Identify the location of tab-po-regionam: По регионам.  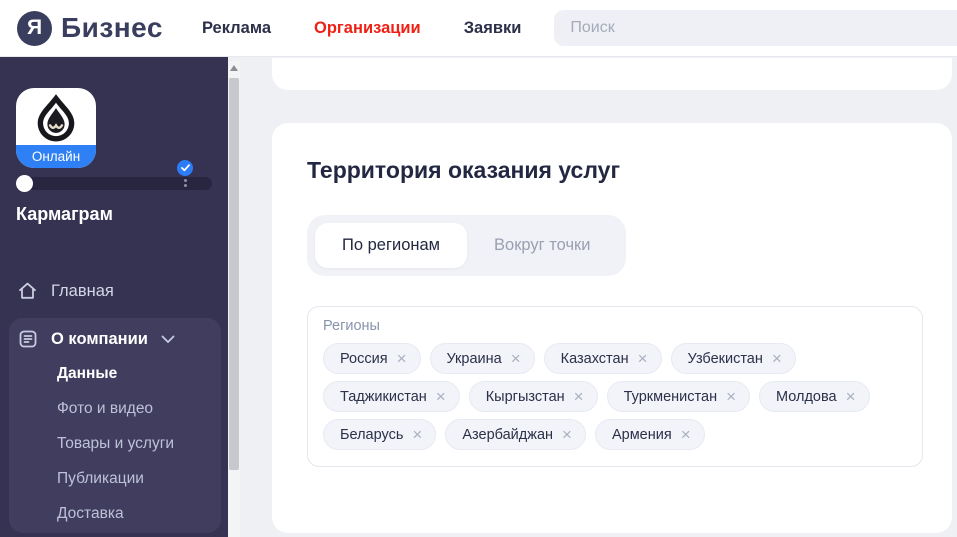
(391, 245).